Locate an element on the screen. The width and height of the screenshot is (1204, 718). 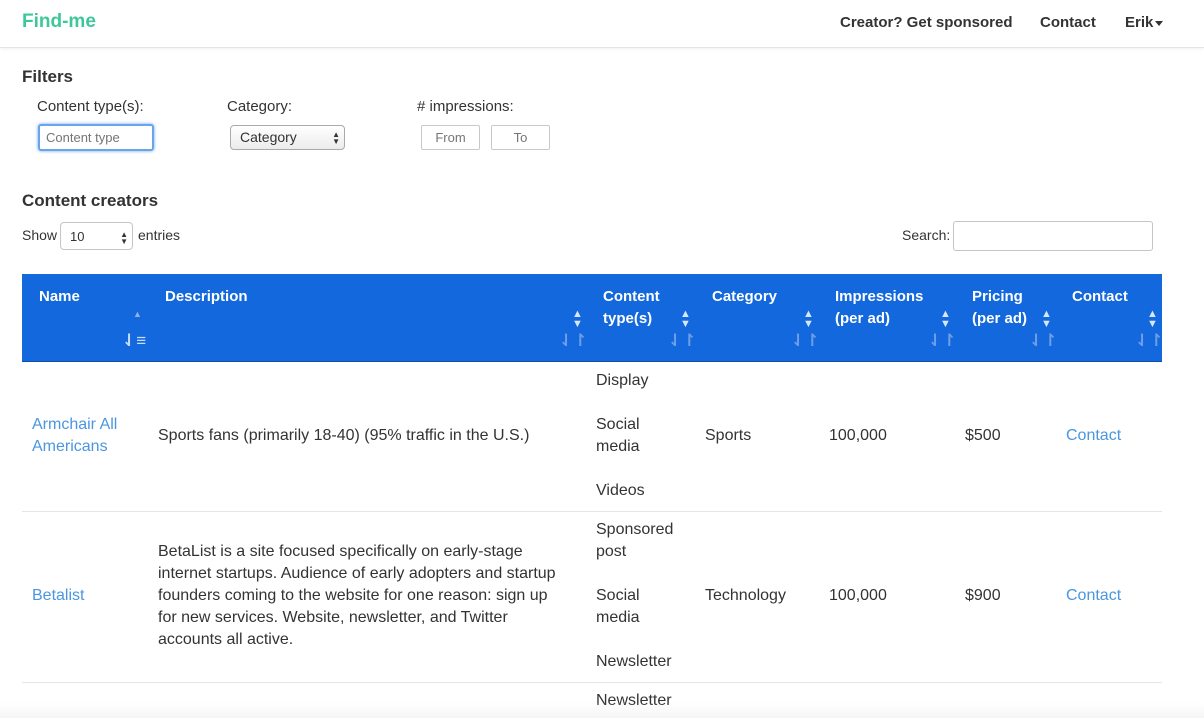
creator-name-link: Betalist is located at coordinates (58, 596).